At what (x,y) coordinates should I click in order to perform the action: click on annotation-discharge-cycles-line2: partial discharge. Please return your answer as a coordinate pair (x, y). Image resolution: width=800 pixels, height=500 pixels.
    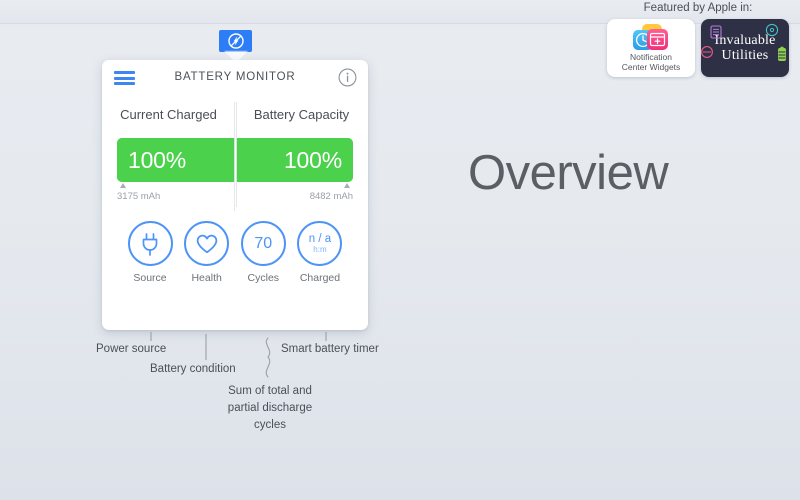
    Looking at the image, I should click on (270, 408).